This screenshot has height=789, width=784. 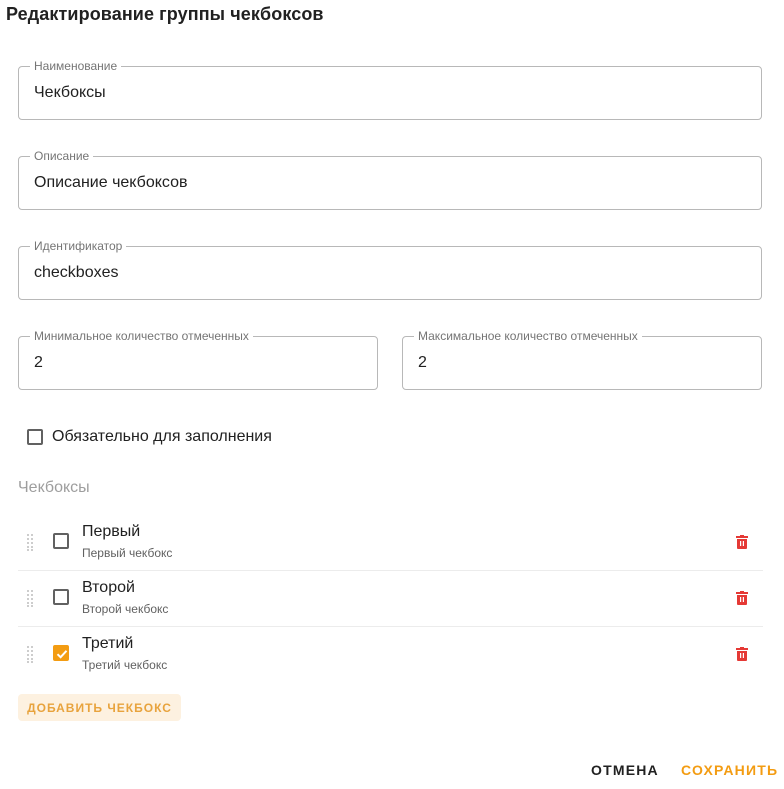 What do you see at coordinates (111, 531) in the screenshot?
I see `item-title: Первый` at bounding box center [111, 531].